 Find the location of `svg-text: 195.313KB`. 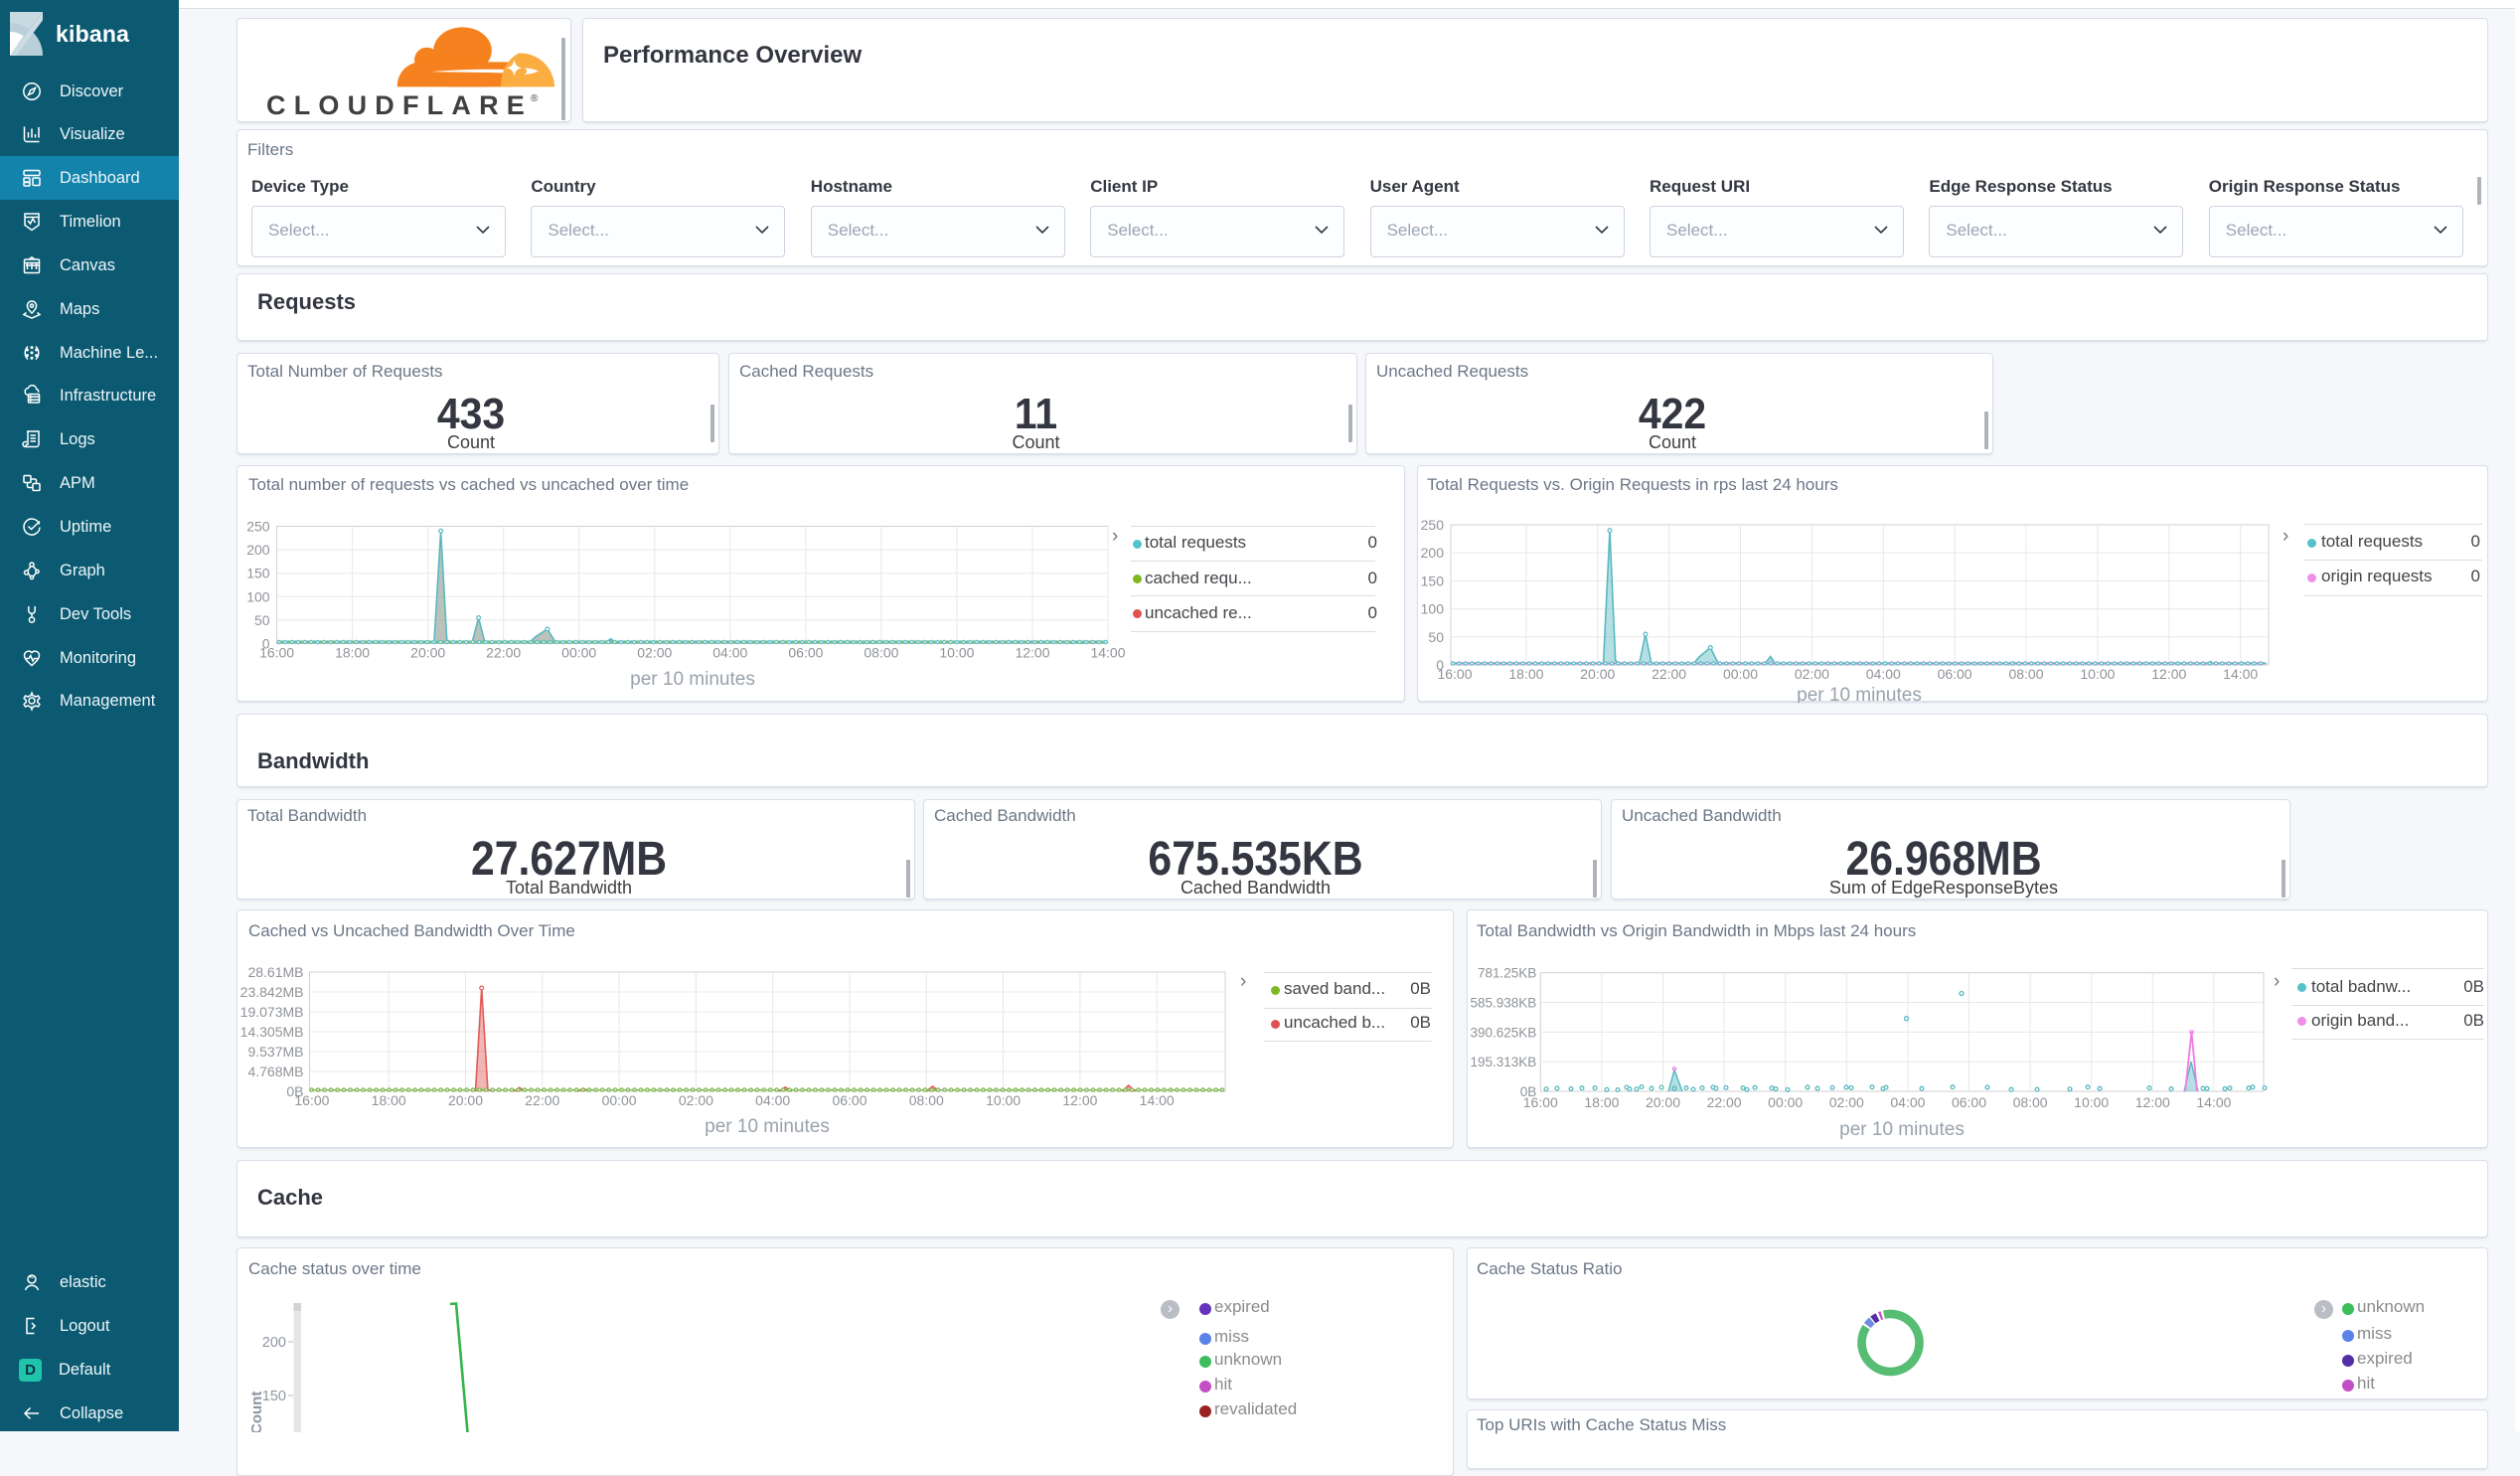

svg-text: 195.313KB is located at coordinates (1503, 1062).